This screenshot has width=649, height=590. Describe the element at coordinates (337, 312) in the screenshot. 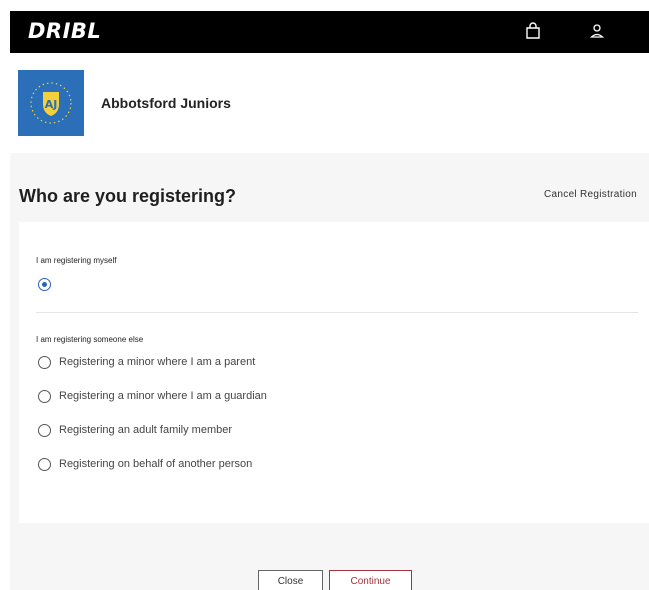

I see `section-divider` at that location.